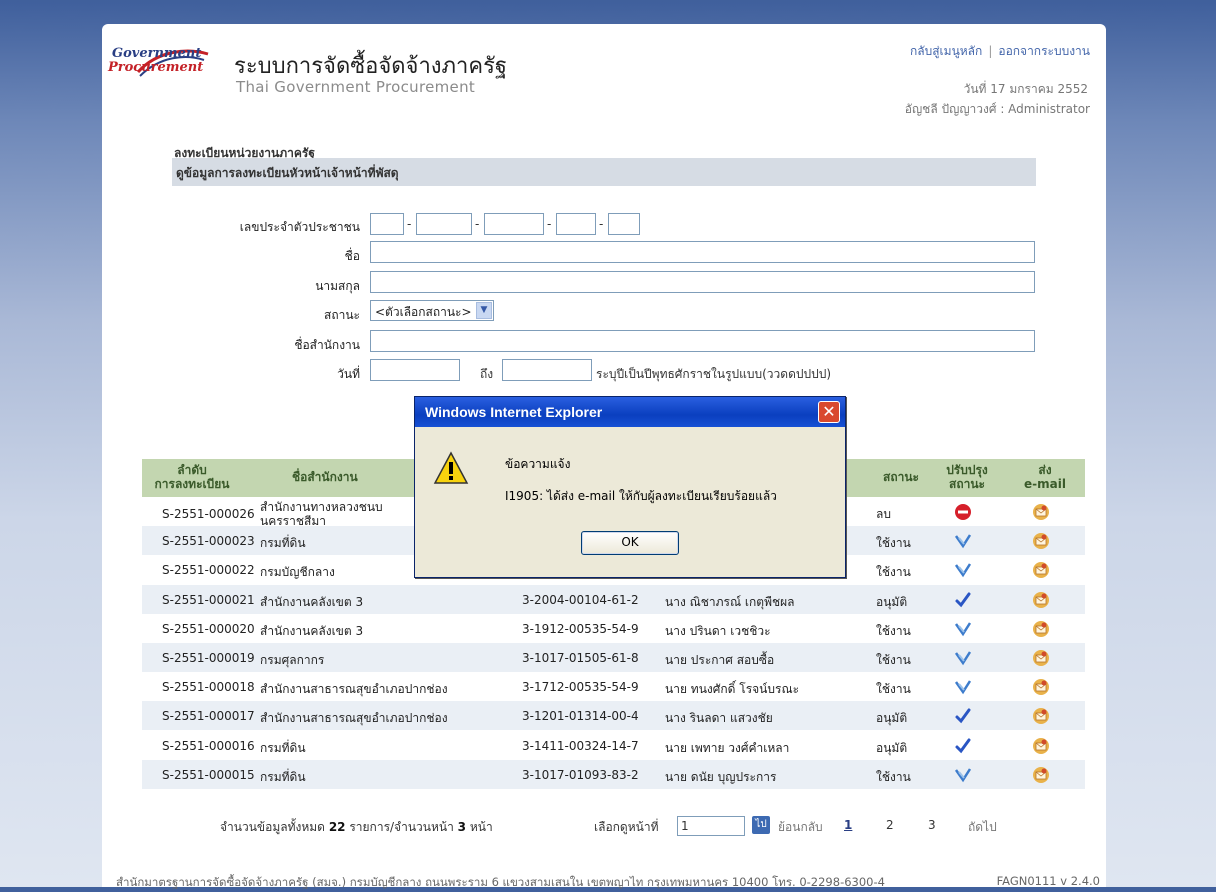 The height and width of the screenshot is (892, 1216). I want to click on page-link-2: 2, so click(890, 825).